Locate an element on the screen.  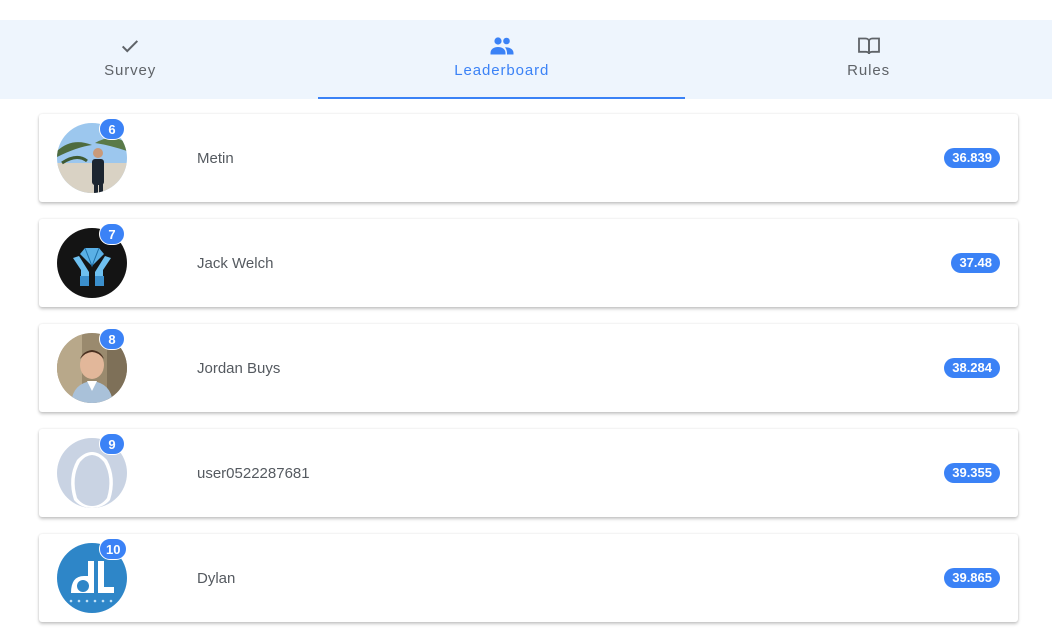
tab-label: Survey is located at coordinates (130, 70).